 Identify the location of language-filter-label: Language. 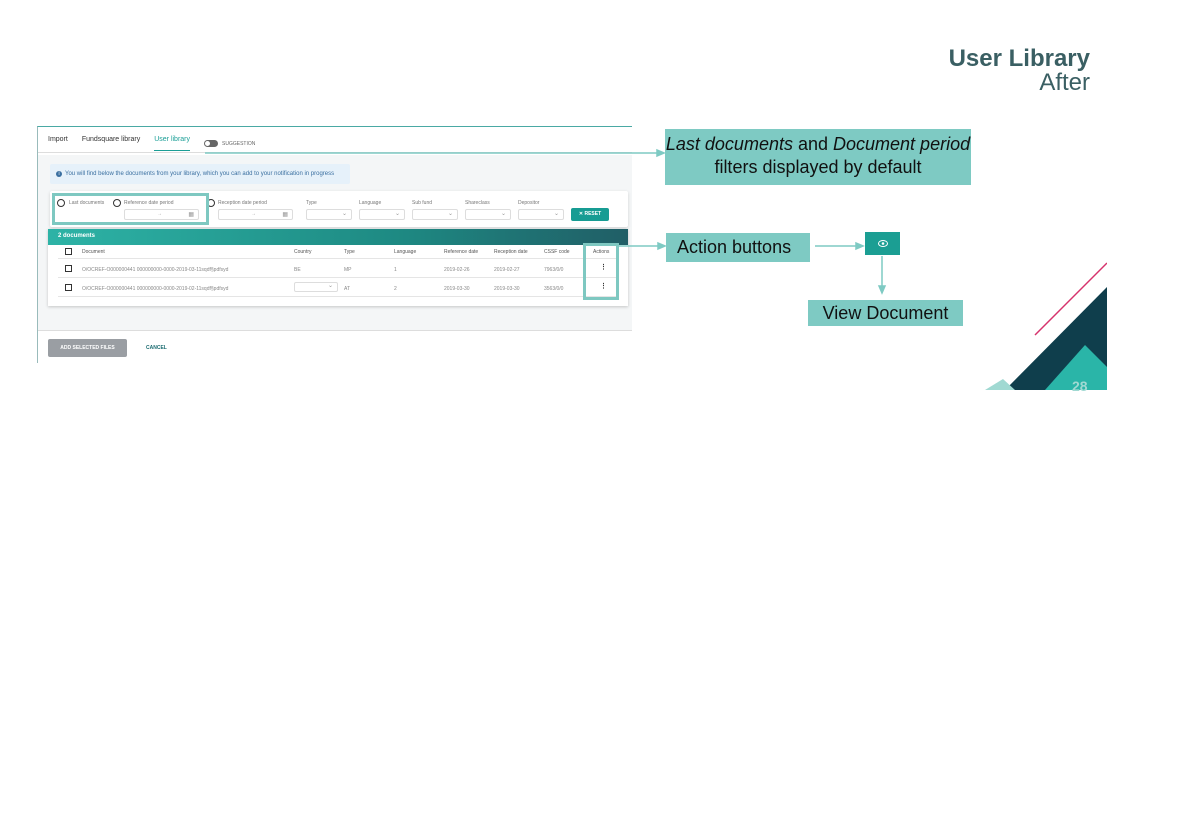
(370, 203).